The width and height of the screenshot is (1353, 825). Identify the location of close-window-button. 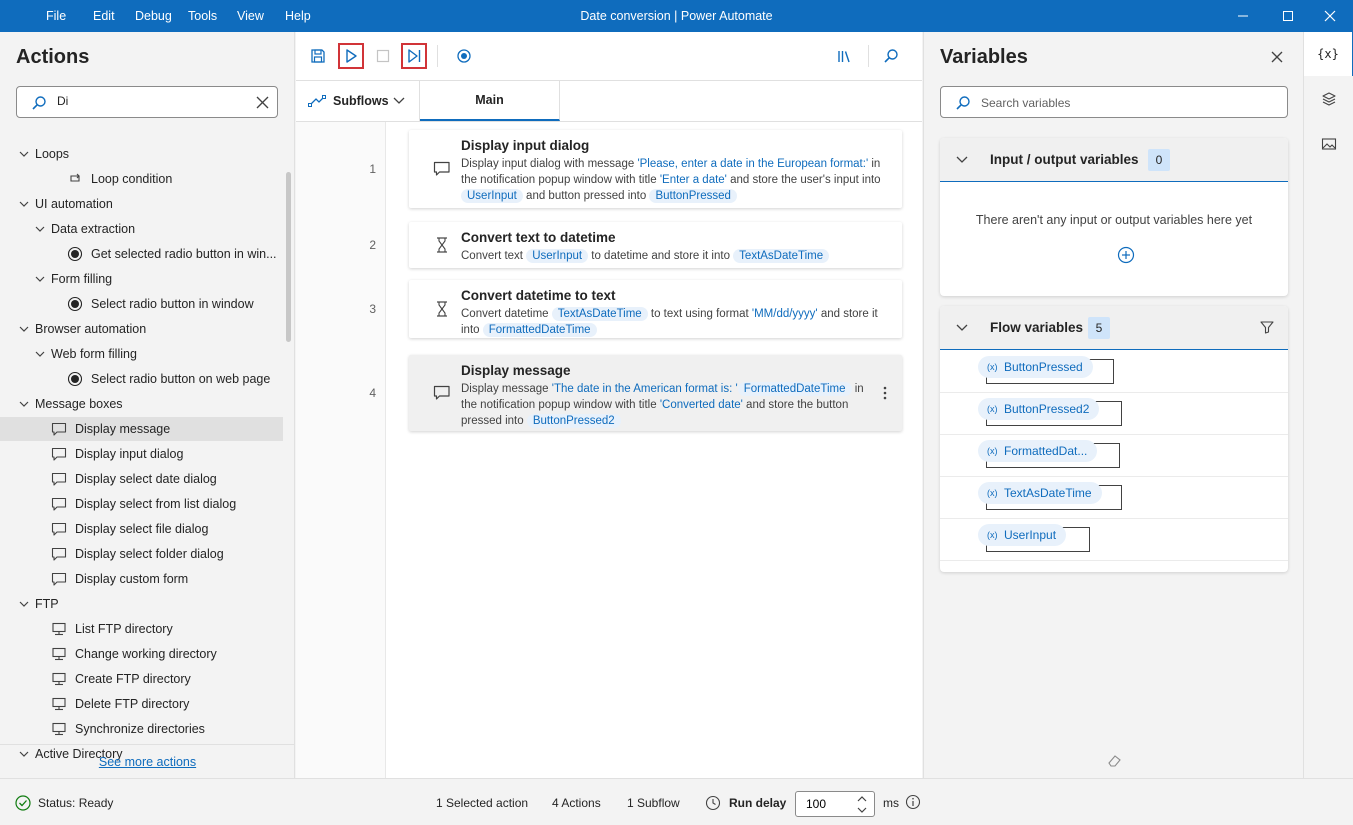
(1330, 16).